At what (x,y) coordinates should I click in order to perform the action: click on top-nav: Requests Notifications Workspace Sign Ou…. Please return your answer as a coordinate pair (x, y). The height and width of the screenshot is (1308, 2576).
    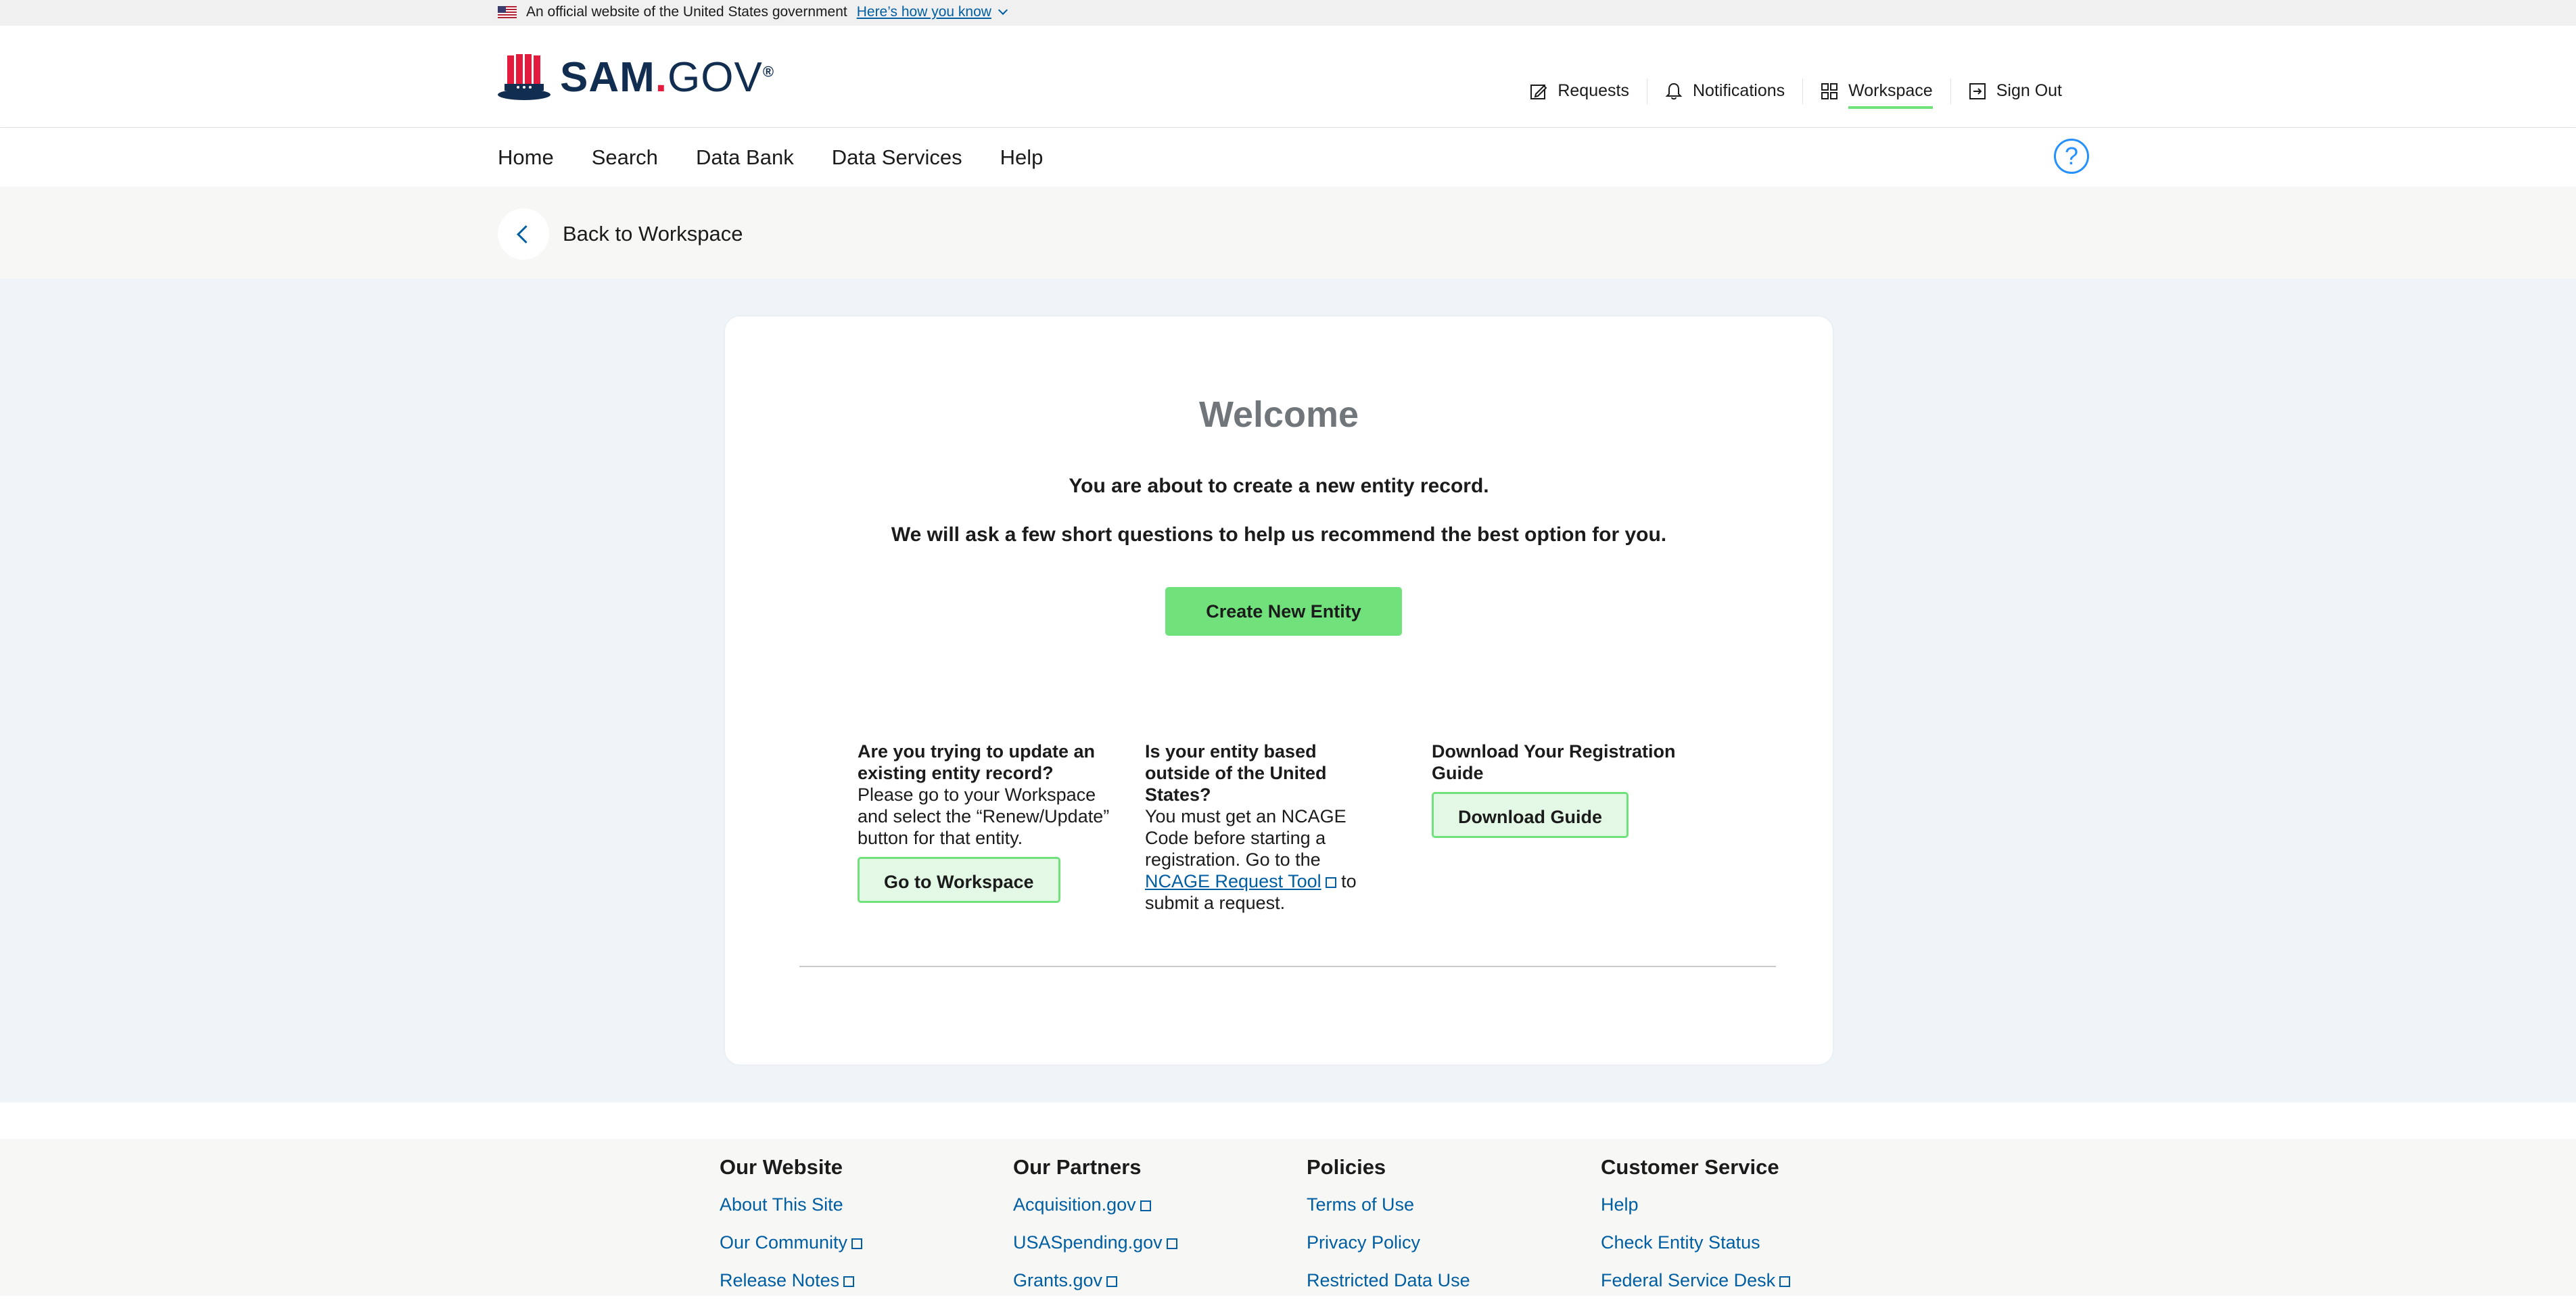
    Looking at the image, I should click on (1796, 93).